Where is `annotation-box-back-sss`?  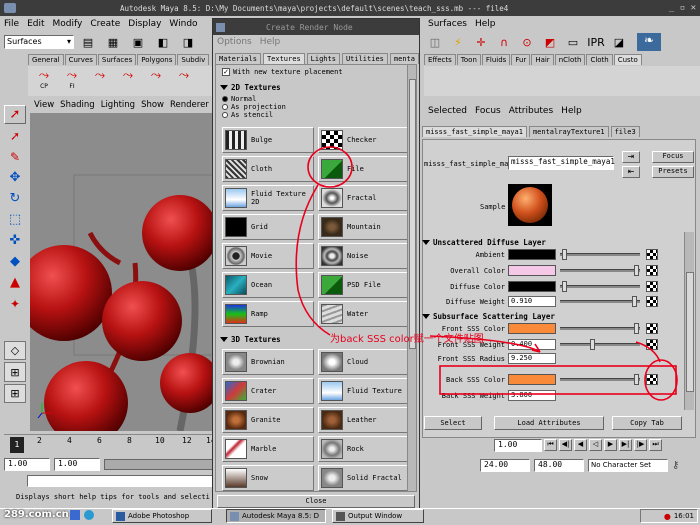 annotation-box-back-sss is located at coordinates (558, 380).